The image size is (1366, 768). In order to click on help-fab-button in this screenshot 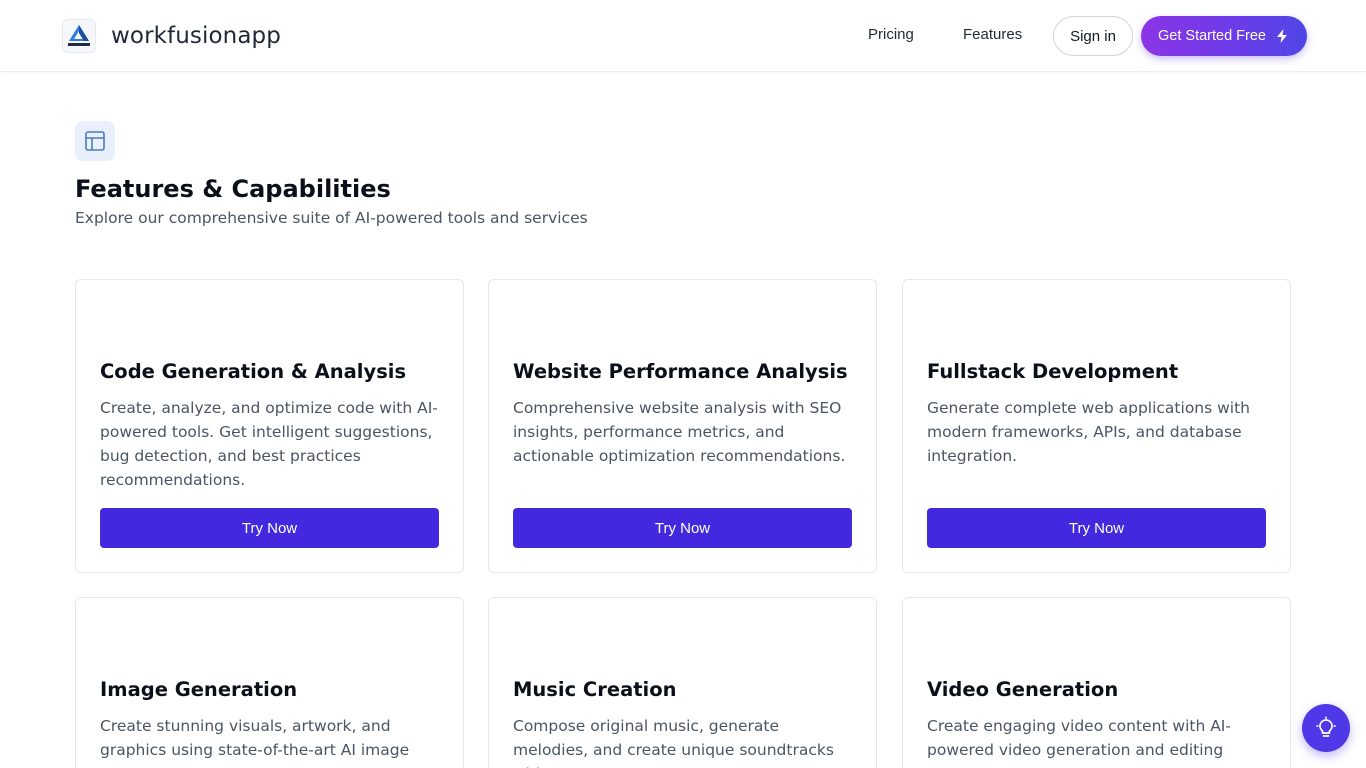, I will do `click(1326, 728)`.